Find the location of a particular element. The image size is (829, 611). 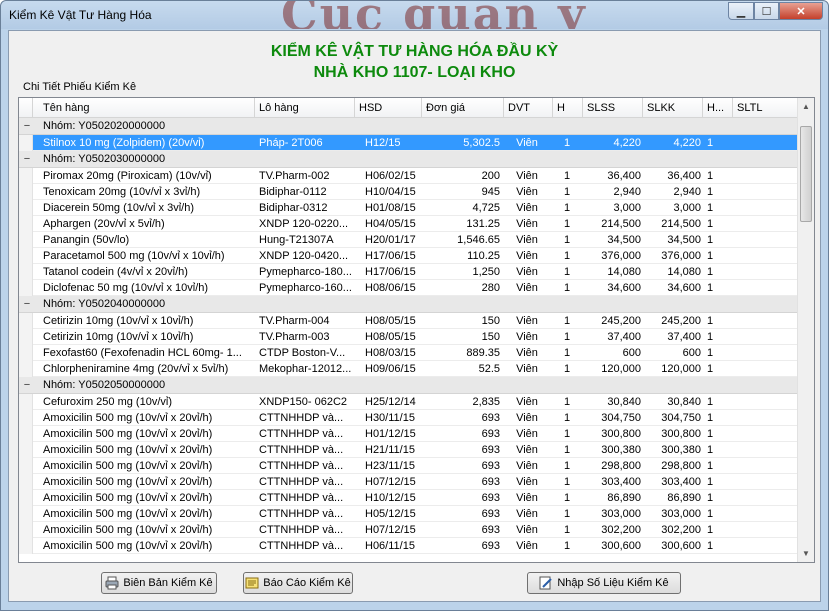

cell-slss: 86,890 is located at coordinates (612, 498).